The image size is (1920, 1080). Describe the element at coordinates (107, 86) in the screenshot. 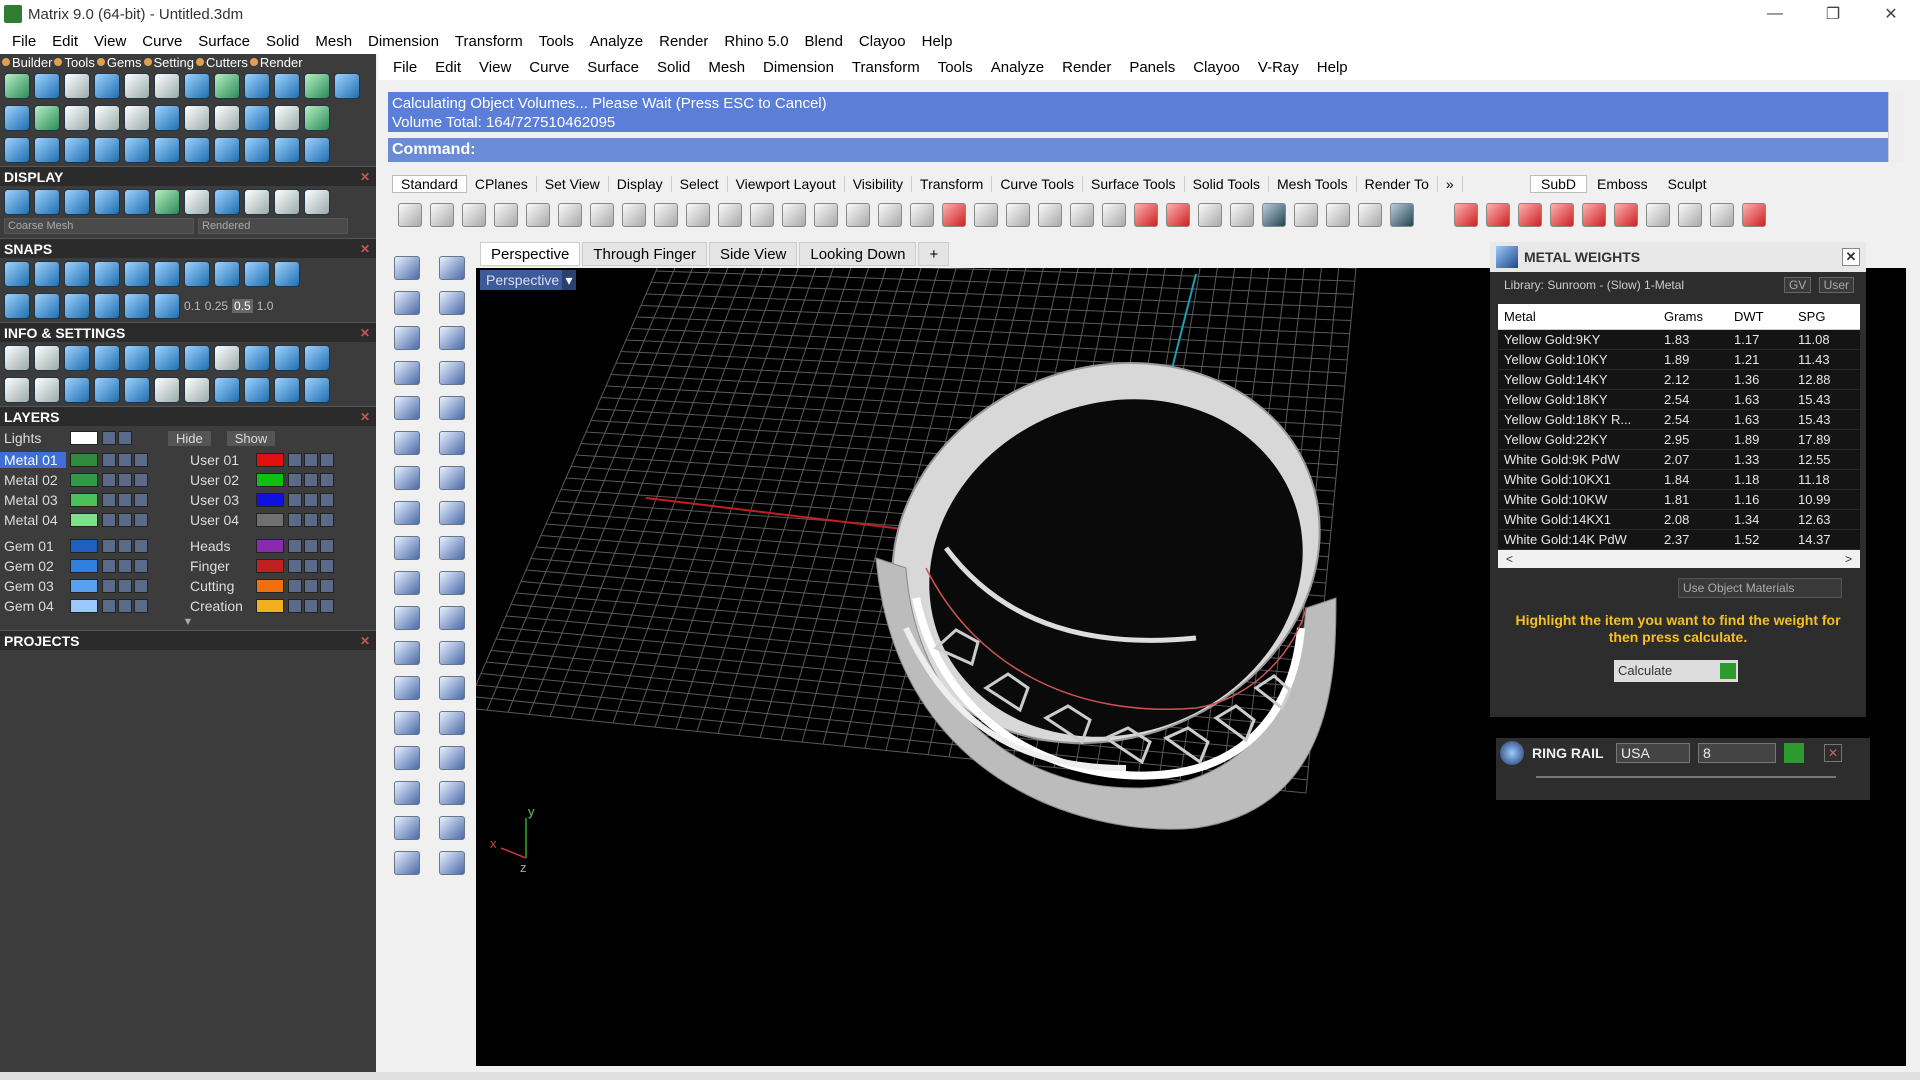

I see `arrow-tool-icon` at that location.